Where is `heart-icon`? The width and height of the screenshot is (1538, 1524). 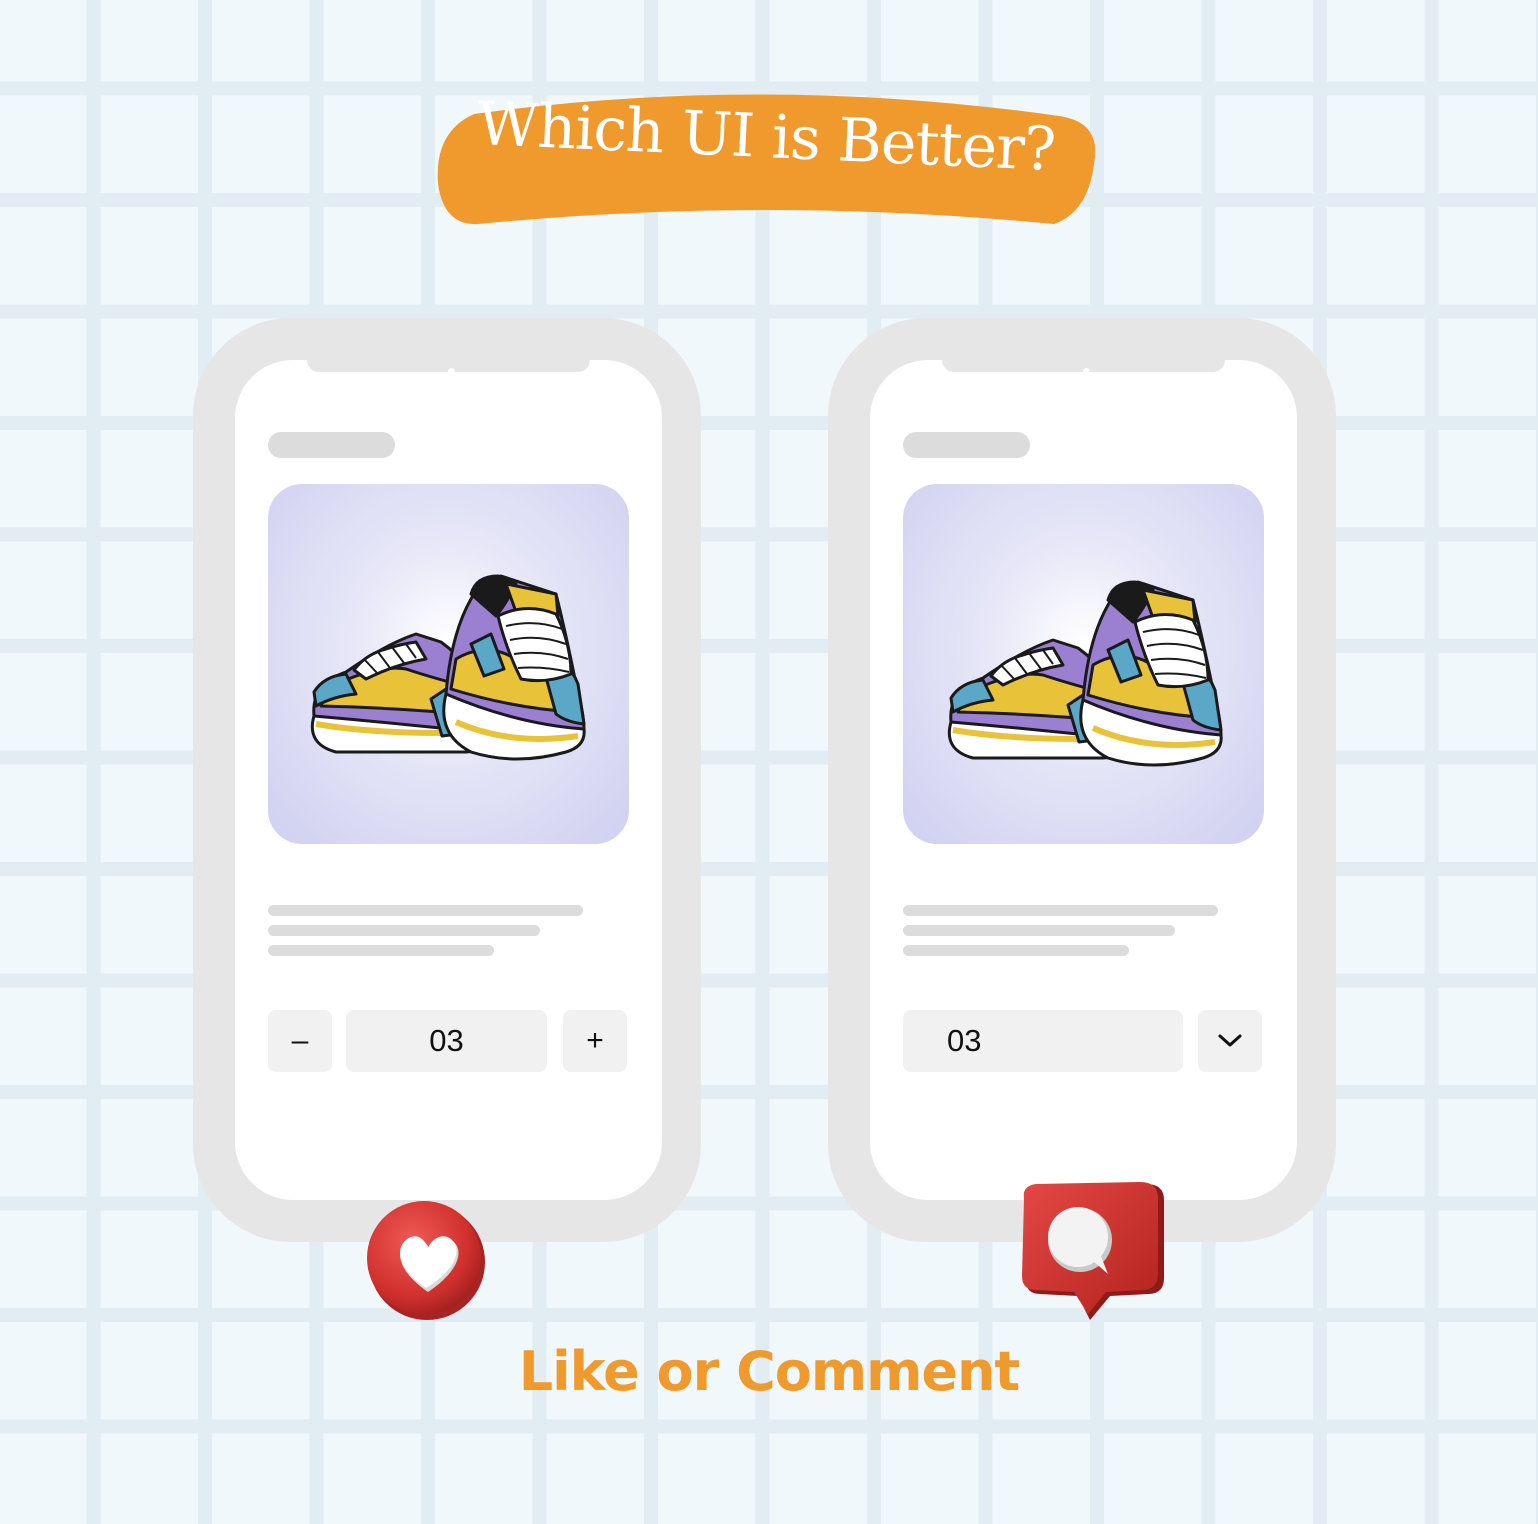
heart-icon is located at coordinates (426, 1260).